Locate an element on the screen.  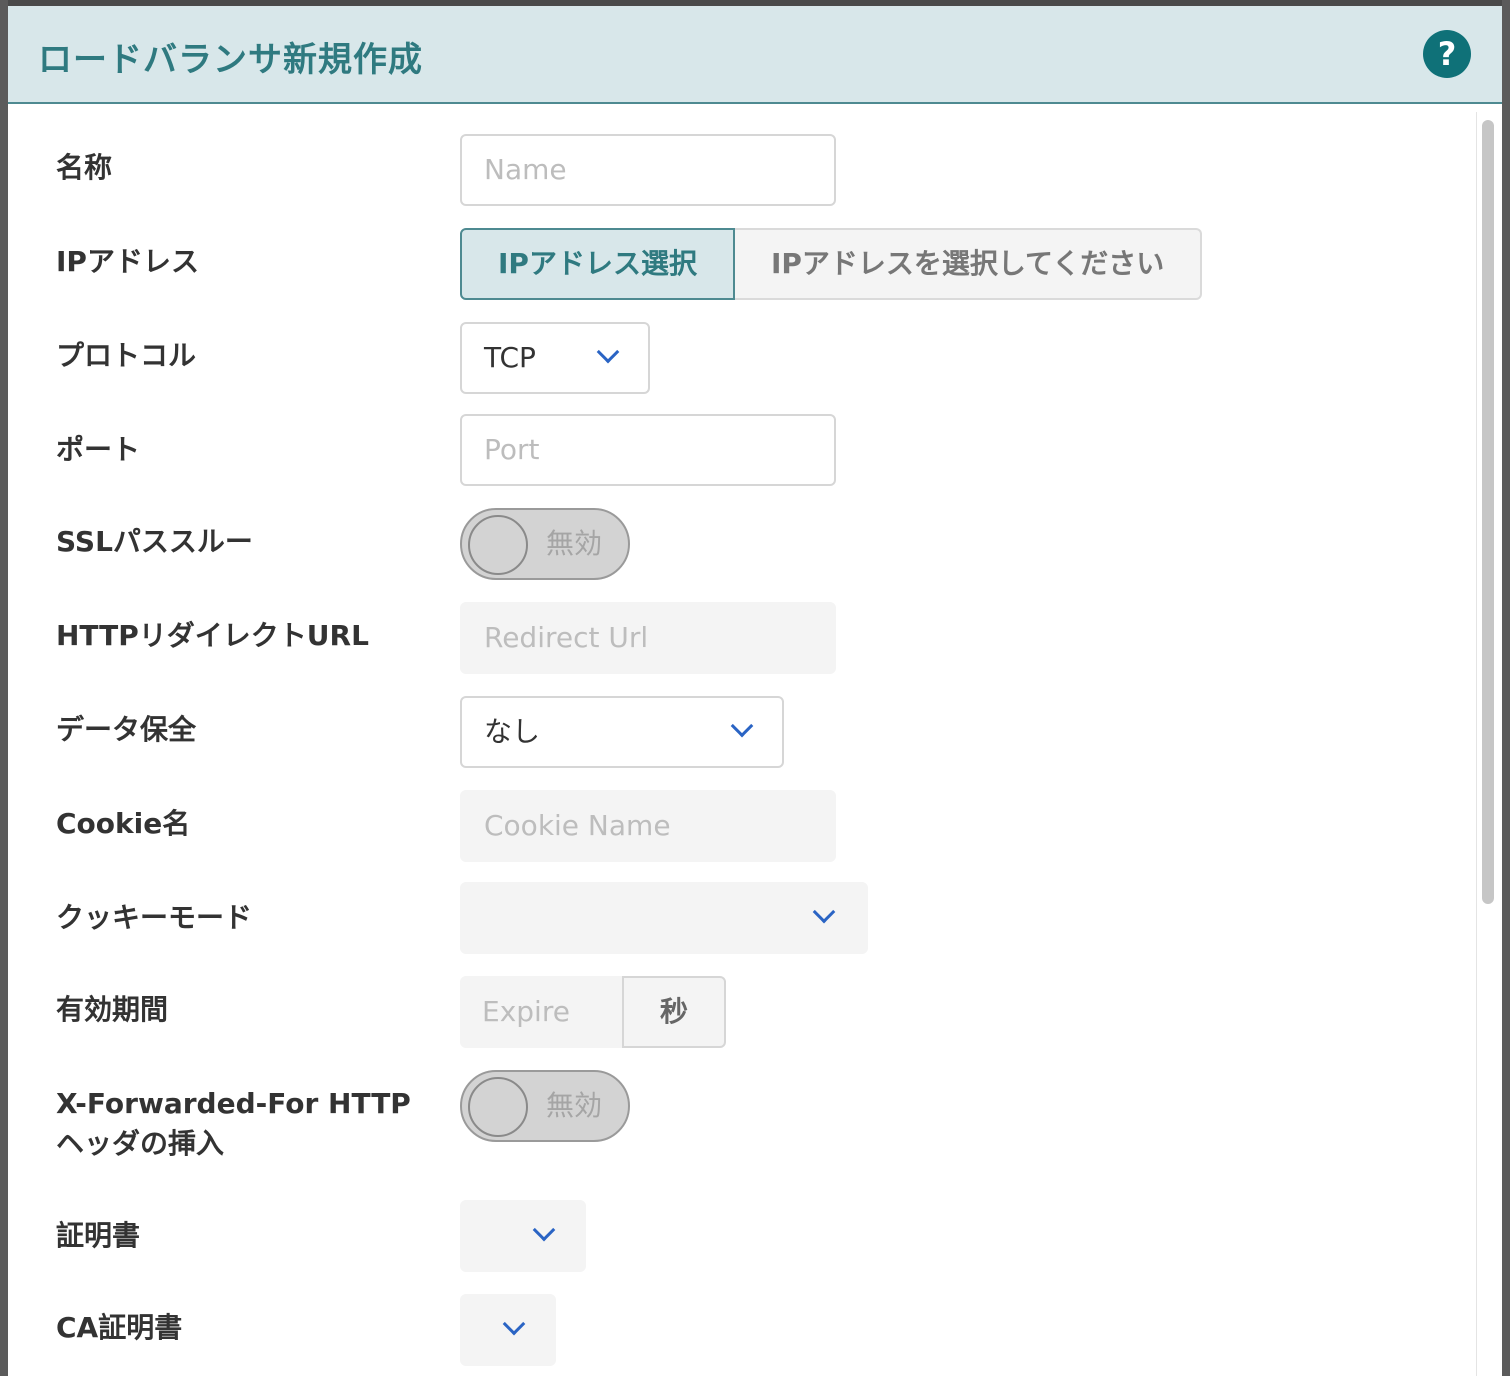
backdrop-left is located at coordinates (4, 688).